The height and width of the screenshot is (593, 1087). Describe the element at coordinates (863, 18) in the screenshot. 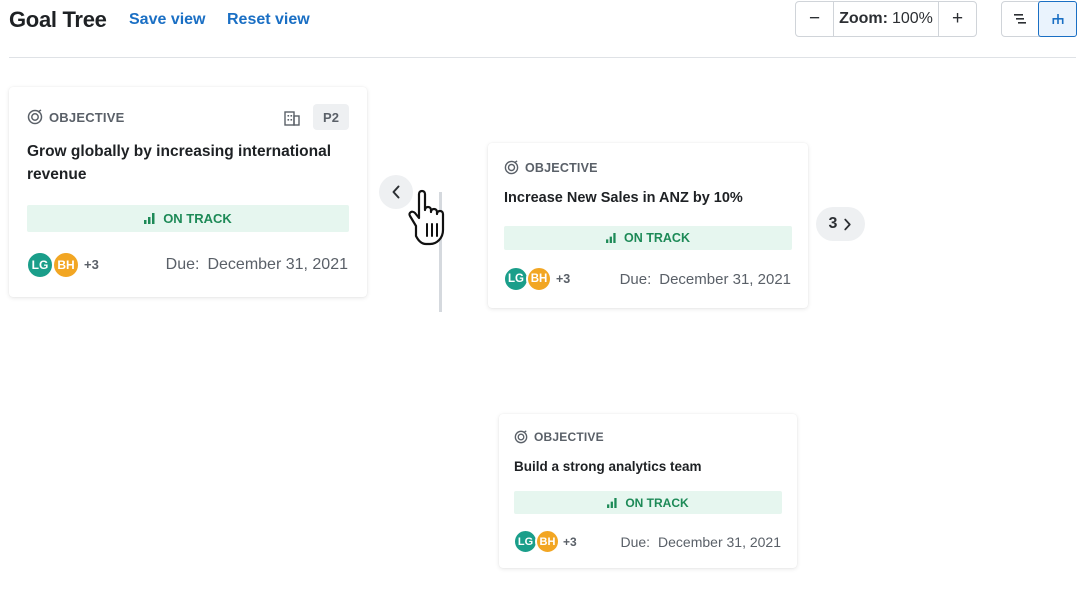

I see `zoom-label: Zoom:` at that location.